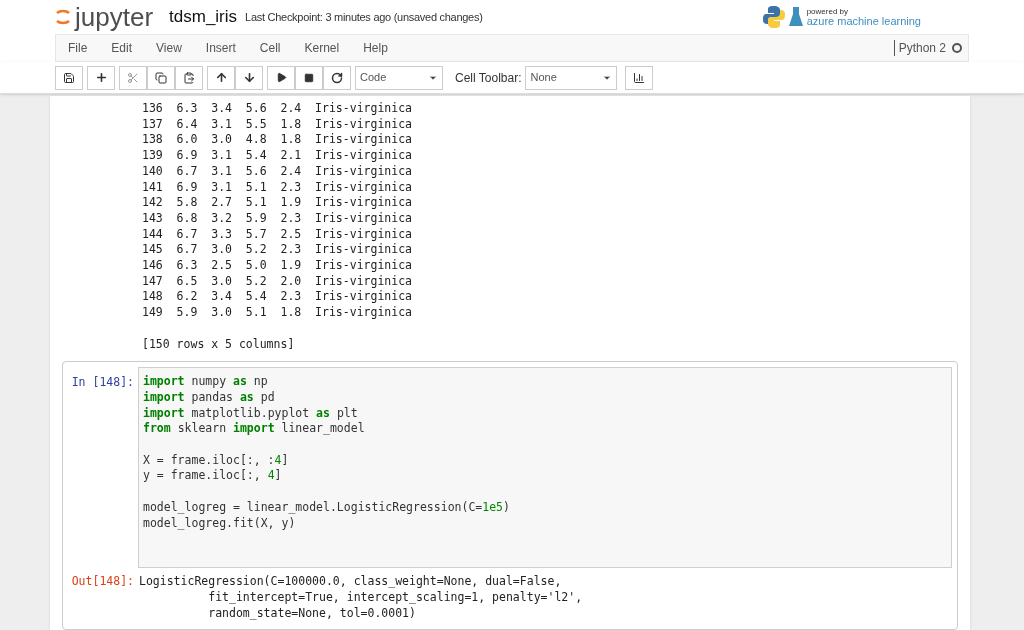  Describe the element at coordinates (277, 124) in the screenshot. I see `output-row: 137 6.4 3.1 5.5 1.8 Iris-virginica` at that location.